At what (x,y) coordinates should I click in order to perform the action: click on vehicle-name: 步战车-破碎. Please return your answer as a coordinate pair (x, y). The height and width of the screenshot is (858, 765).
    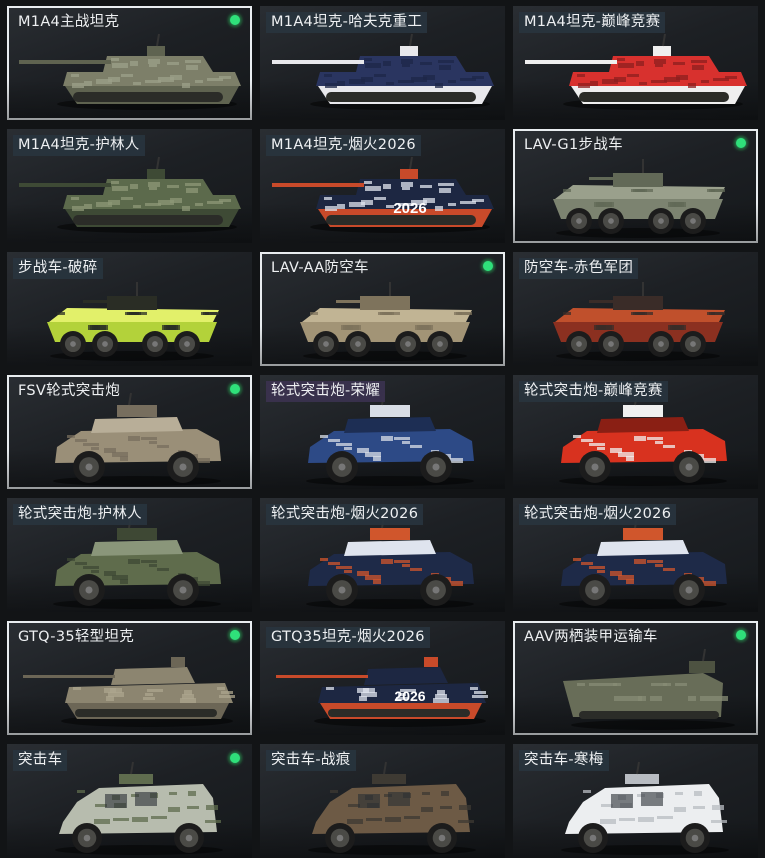
    Looking at the image, I should click on (58, 268).